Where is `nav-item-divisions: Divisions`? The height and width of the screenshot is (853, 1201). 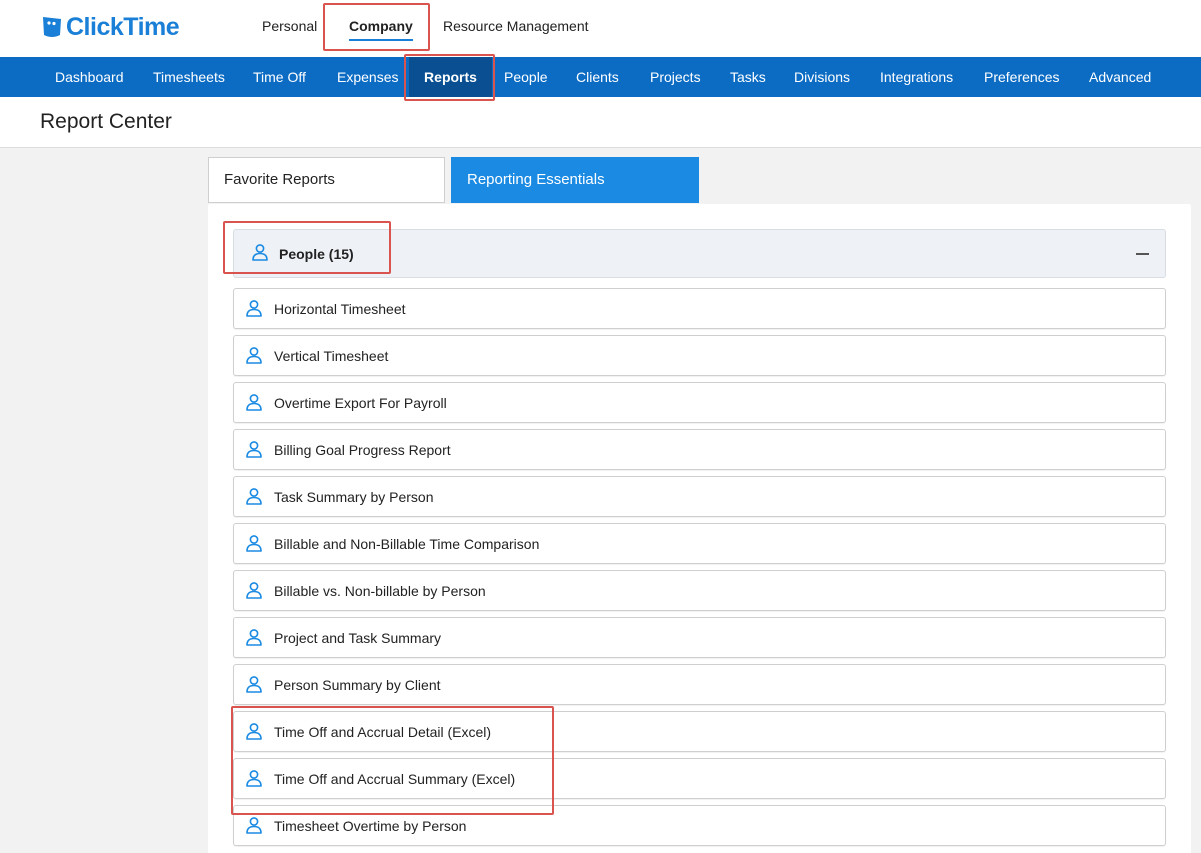
nav-item-divisions: Divisions is located at coordinates (822, 77).